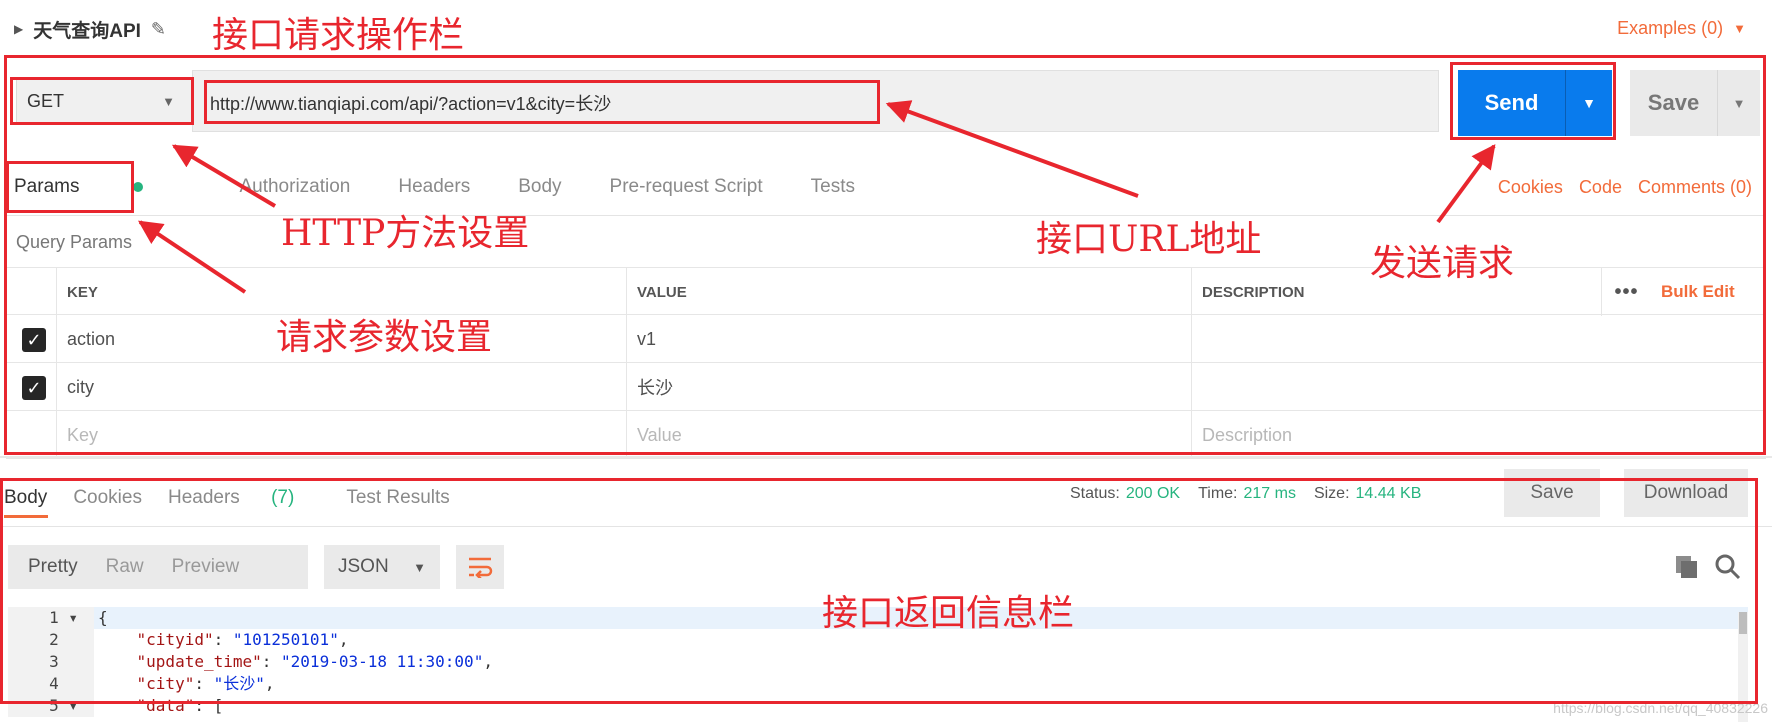  I want to click on url-arrow, so click(1012, 149).